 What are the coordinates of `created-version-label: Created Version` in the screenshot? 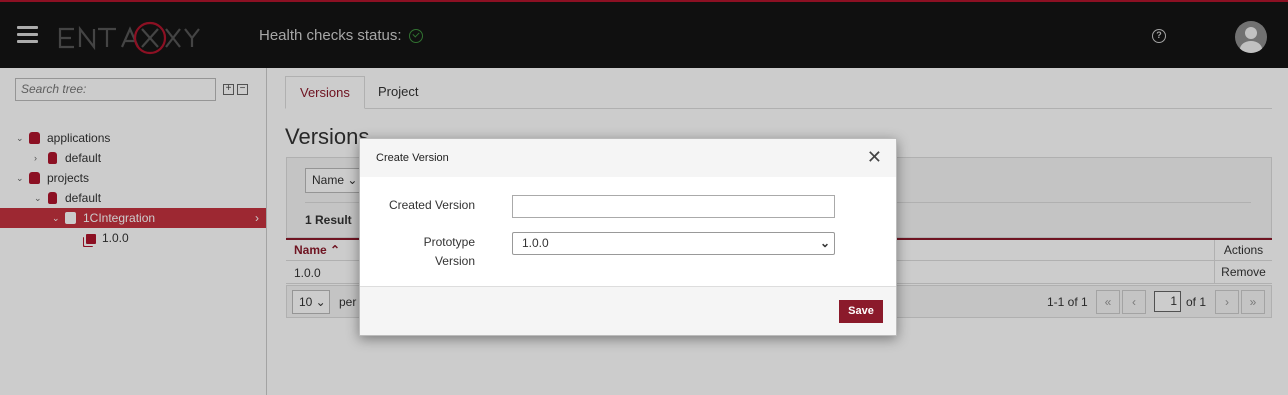 It's located at (431, 205).